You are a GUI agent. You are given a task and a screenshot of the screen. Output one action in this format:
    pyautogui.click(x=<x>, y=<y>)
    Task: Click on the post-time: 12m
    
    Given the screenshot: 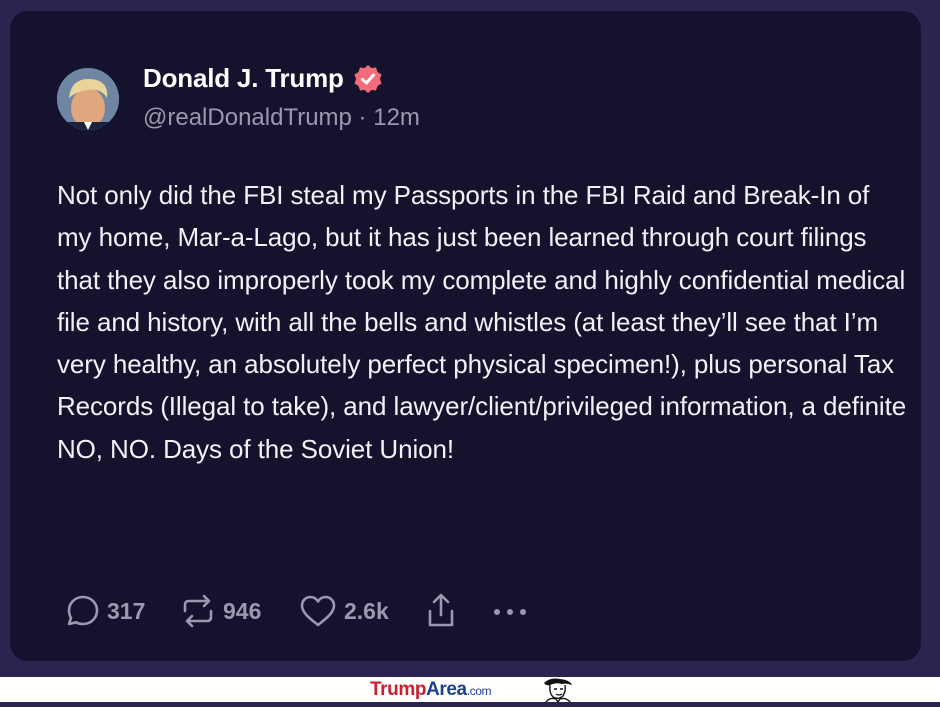 What is the action you would take?
    pyautogui.click(x=396, y=117)
    